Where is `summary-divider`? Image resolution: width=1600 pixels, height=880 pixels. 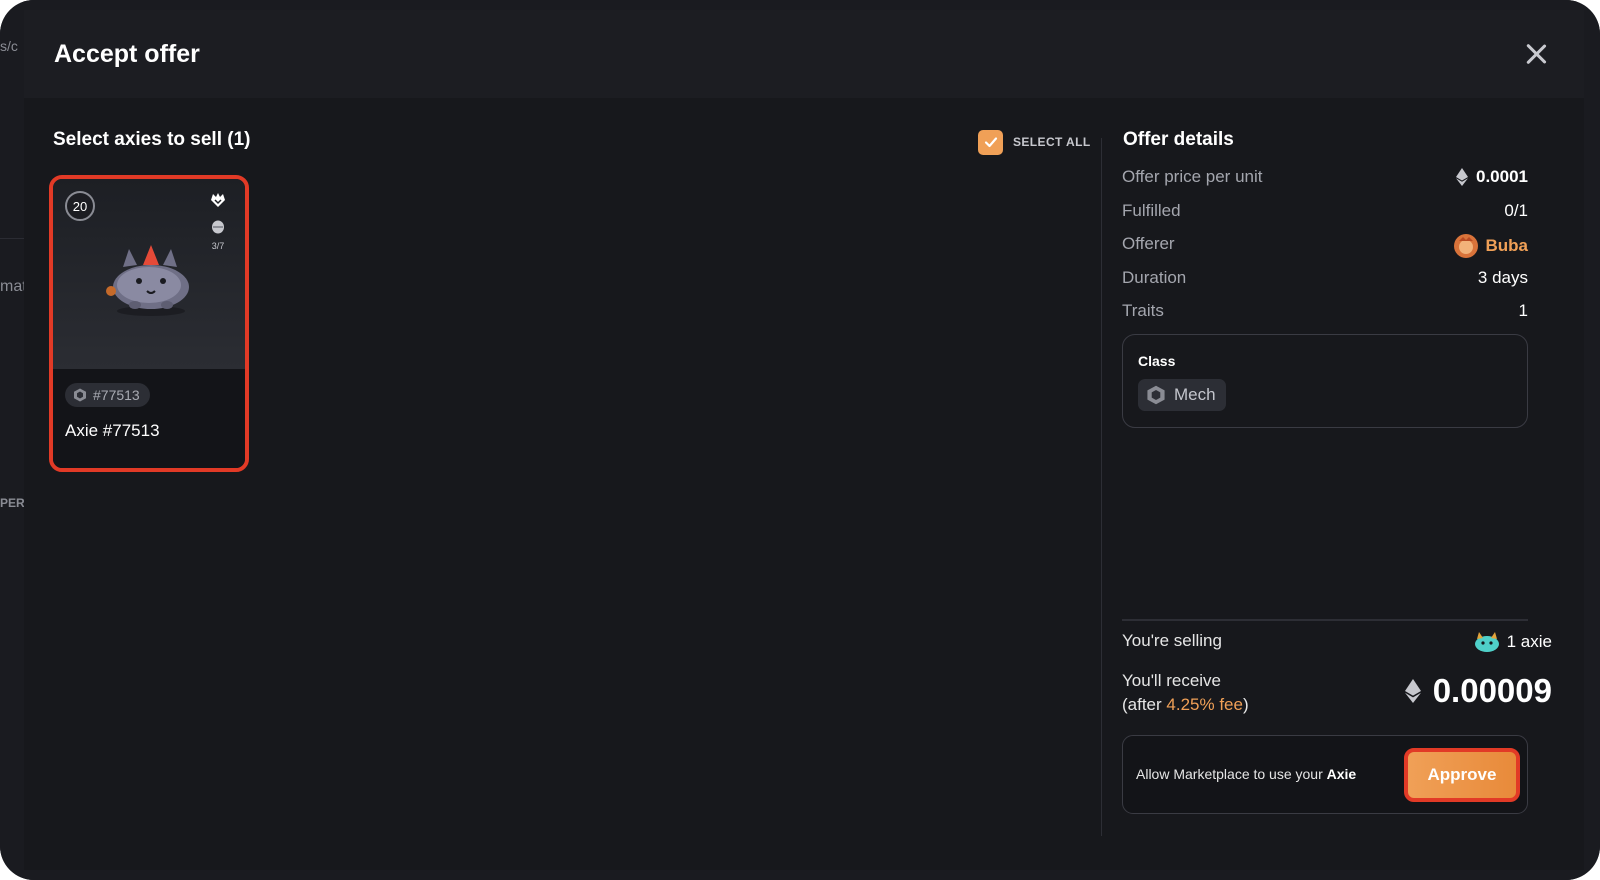 summary-divider is located at coordinates (1325, 620).